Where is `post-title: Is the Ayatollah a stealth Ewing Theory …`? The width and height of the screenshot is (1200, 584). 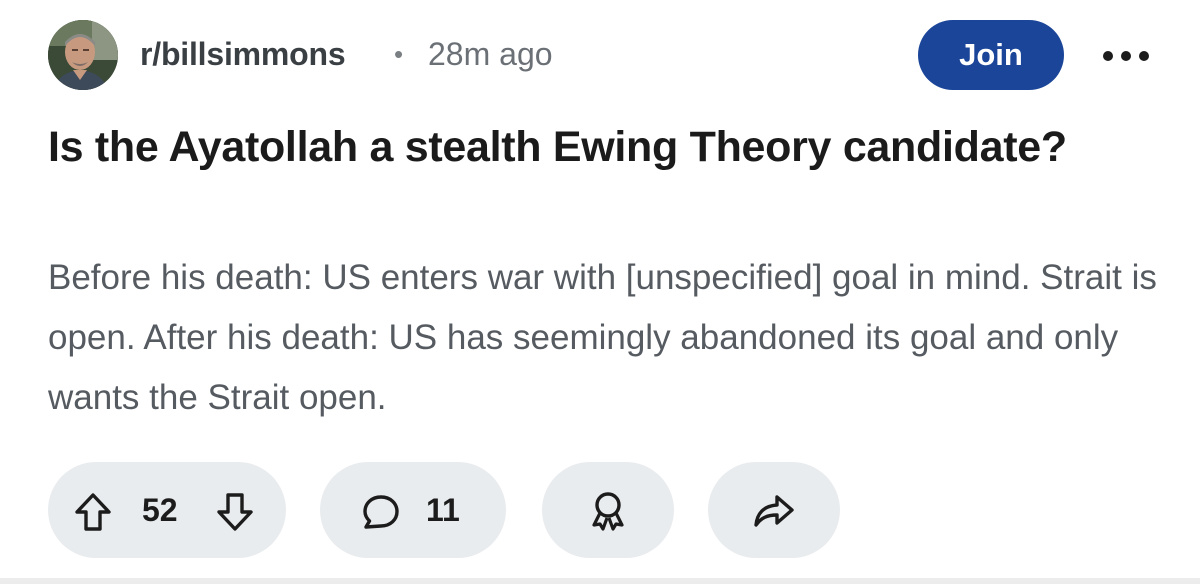 post-title: Is the Ayatollah a stealth Ewing Theory … is located at coordinates (603, 147).